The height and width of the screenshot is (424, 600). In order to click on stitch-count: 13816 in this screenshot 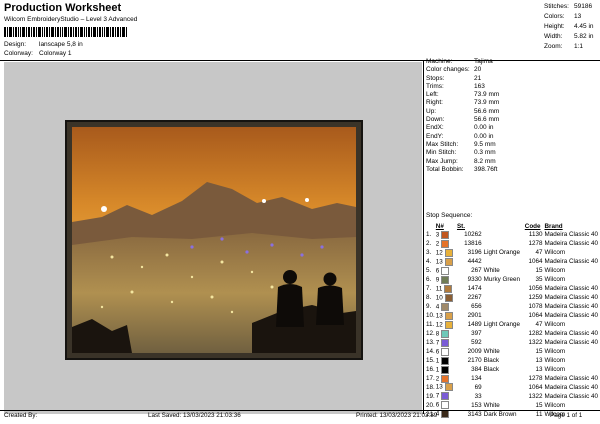, I will do `click(473, 244)`.